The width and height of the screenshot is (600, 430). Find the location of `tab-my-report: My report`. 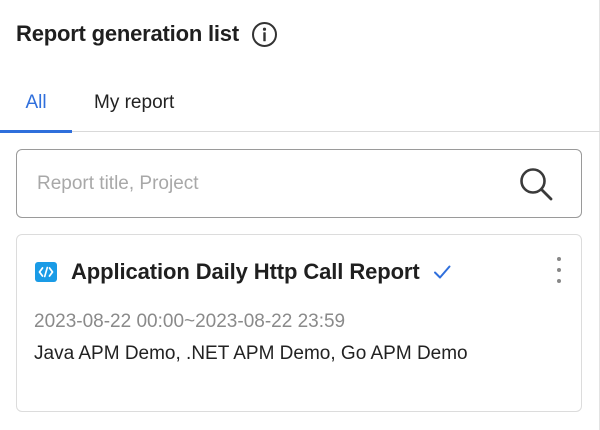

tab-my-report: My report is located at coordinates (144, 102).